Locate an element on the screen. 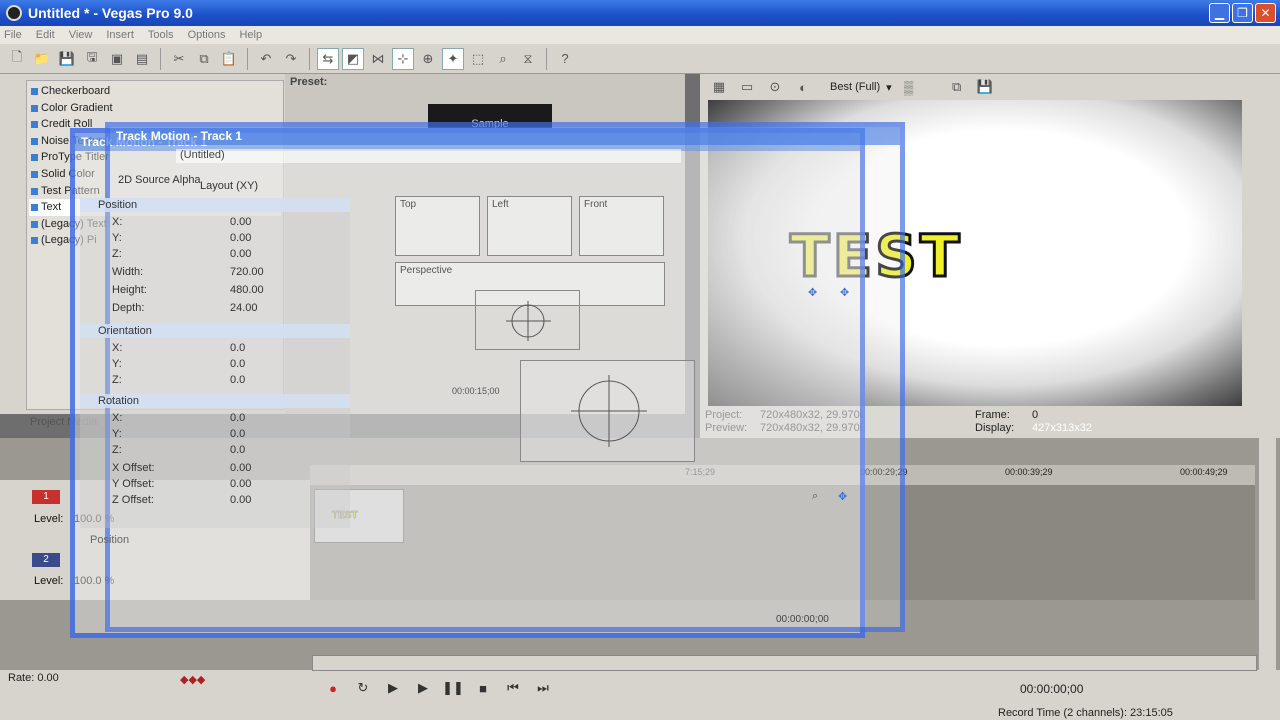 The height and width of the screenshot is (720, 1280). menu-tools: Tools is located at coordinates (161, 35).